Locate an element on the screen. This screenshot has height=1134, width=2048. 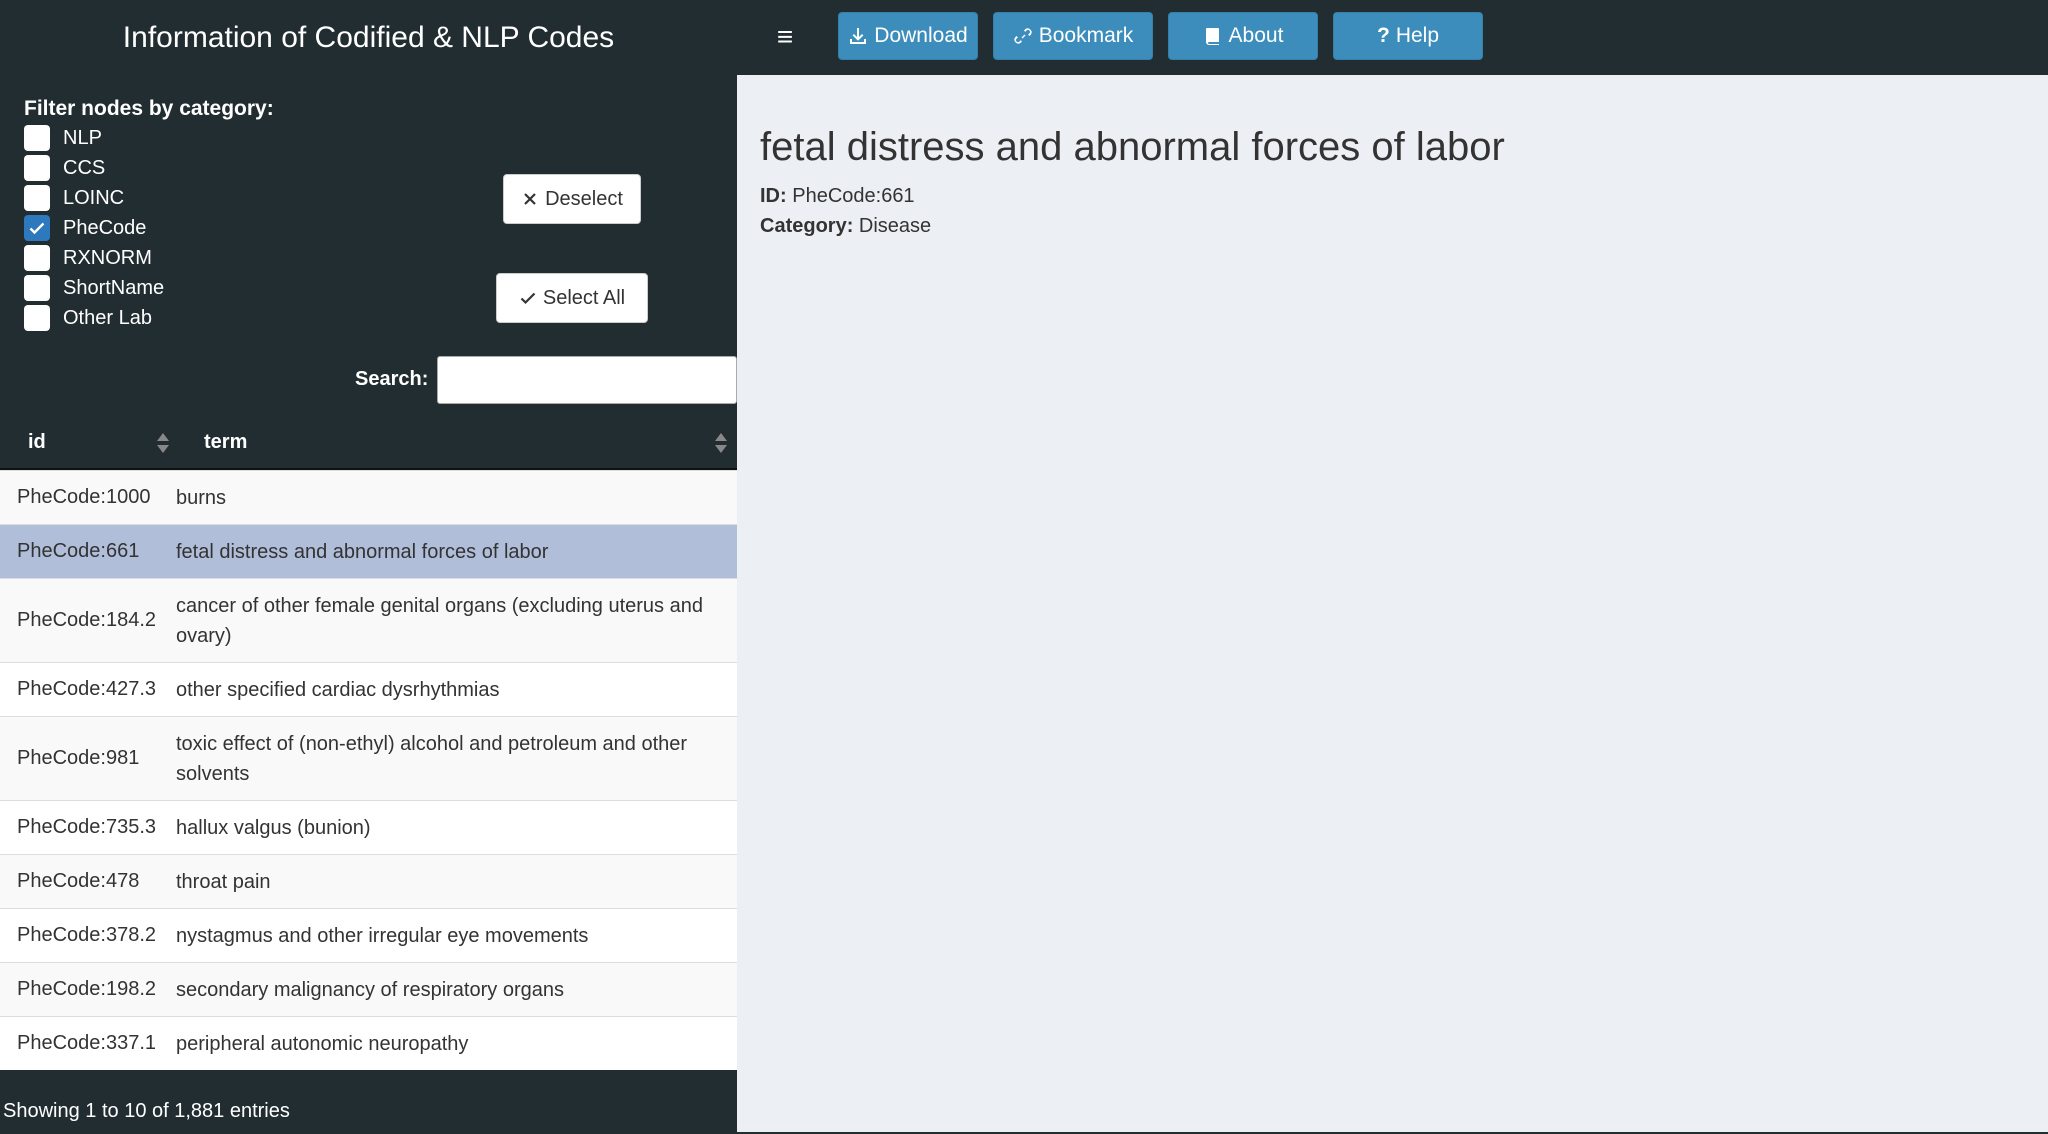
checkbox-checked is located at coordinates (37, 228).